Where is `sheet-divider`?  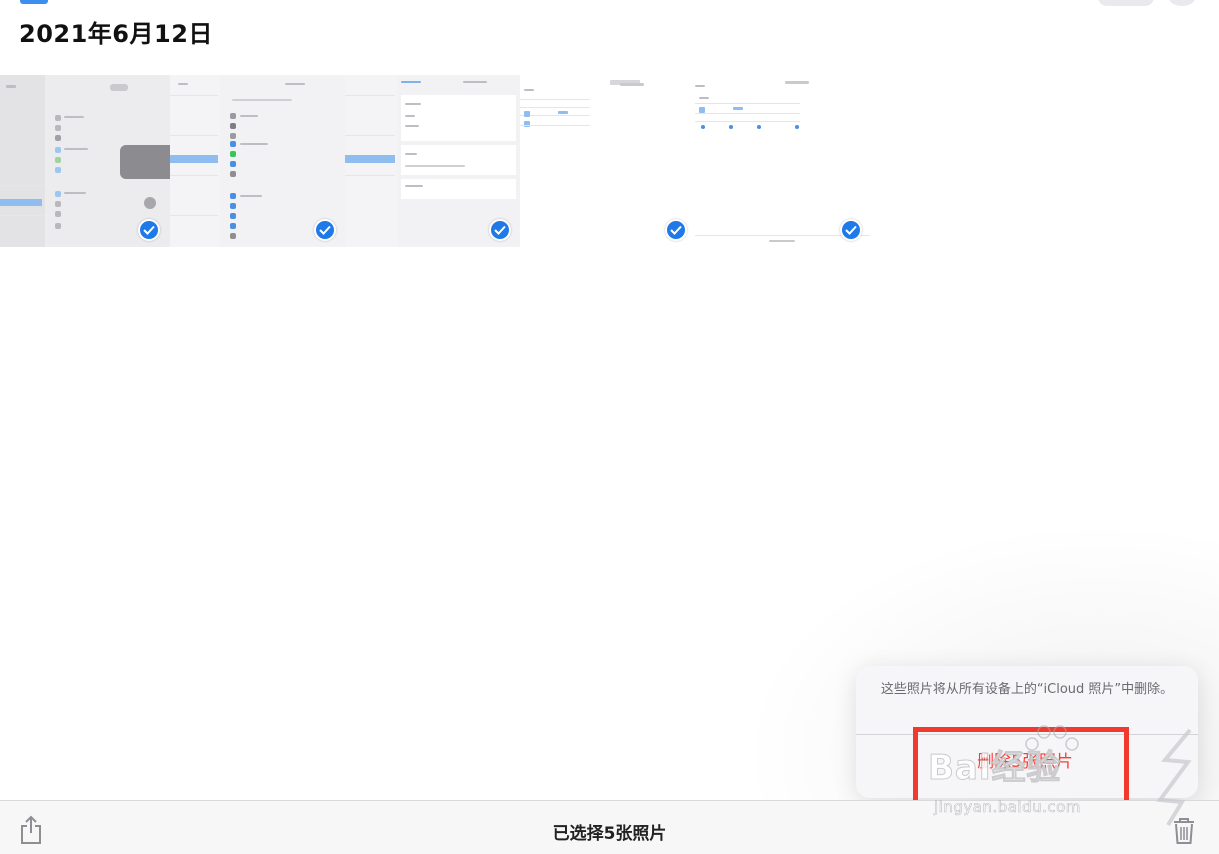
sheet-divider is located at coordinates (1027, 734).